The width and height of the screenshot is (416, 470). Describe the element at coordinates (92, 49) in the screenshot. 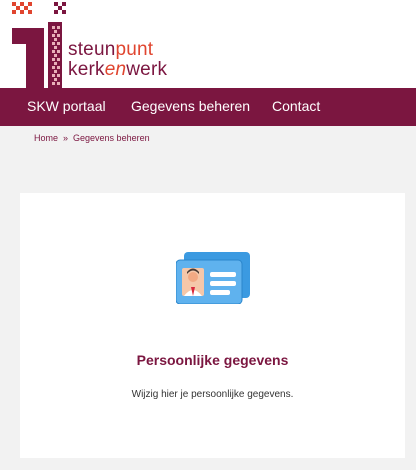

I see `logo-word-steun: steun` at that location.